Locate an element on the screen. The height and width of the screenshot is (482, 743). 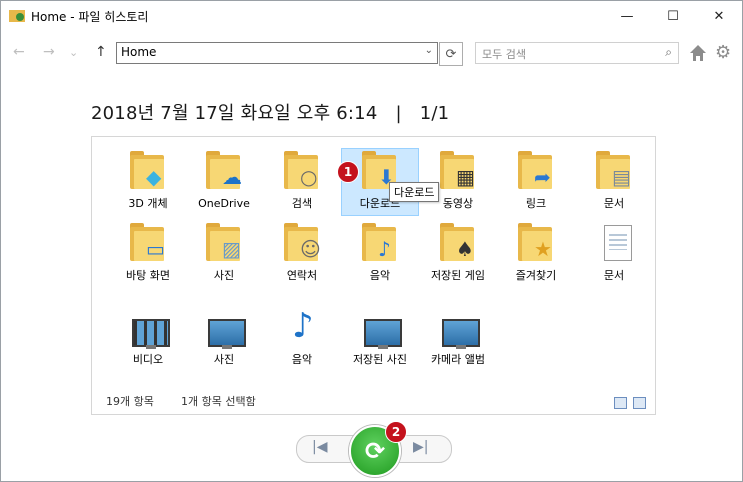
file-history-app-icon is located at coordinates (17, 16).